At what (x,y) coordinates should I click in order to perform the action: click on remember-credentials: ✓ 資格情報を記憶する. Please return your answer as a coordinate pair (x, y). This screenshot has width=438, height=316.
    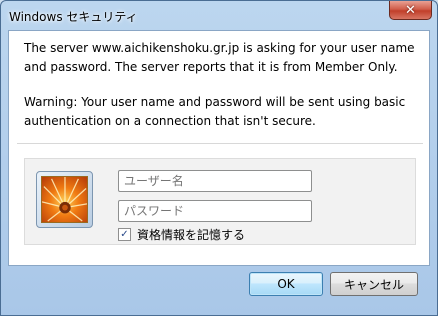
    Looking at the image, I should click on (181, 234).